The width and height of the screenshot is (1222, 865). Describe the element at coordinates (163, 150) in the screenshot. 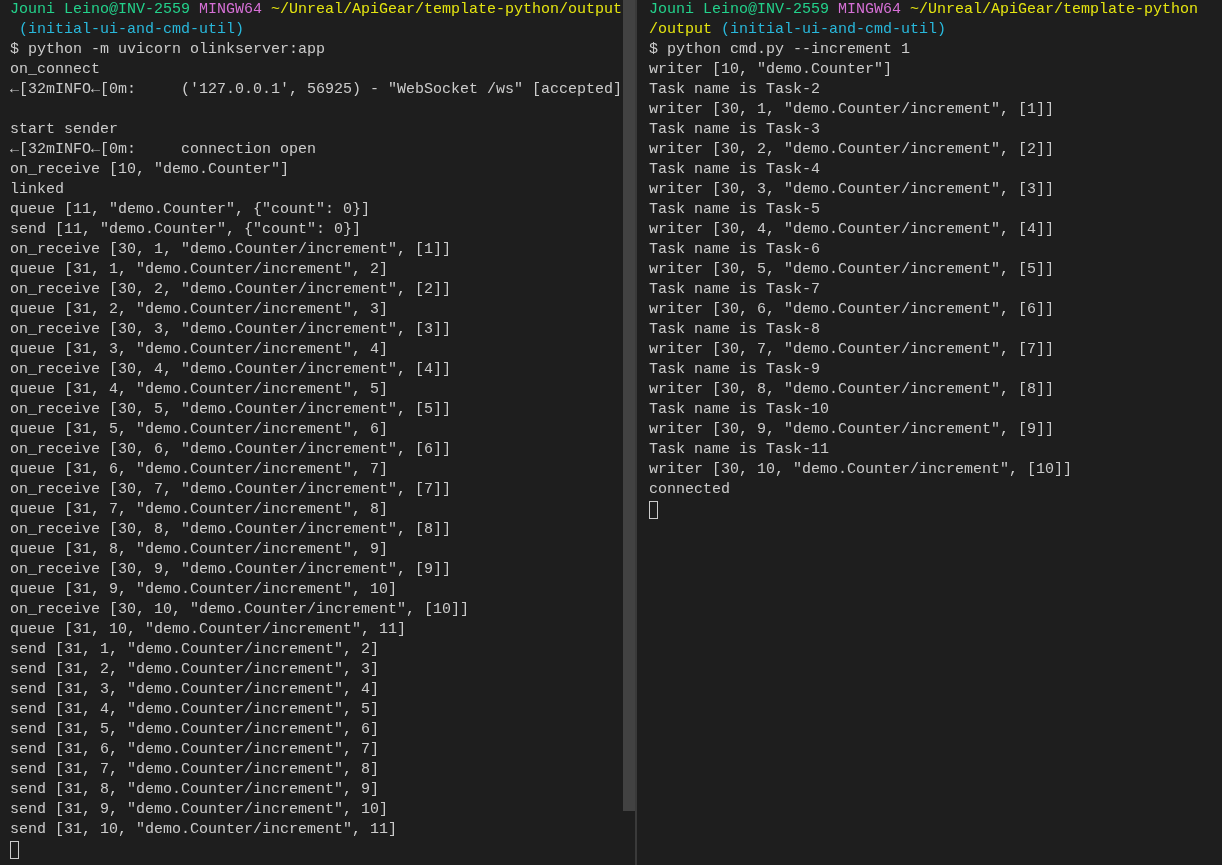

I see `terminal-line: ←[32mINFO←[0m: connection open` at that location.